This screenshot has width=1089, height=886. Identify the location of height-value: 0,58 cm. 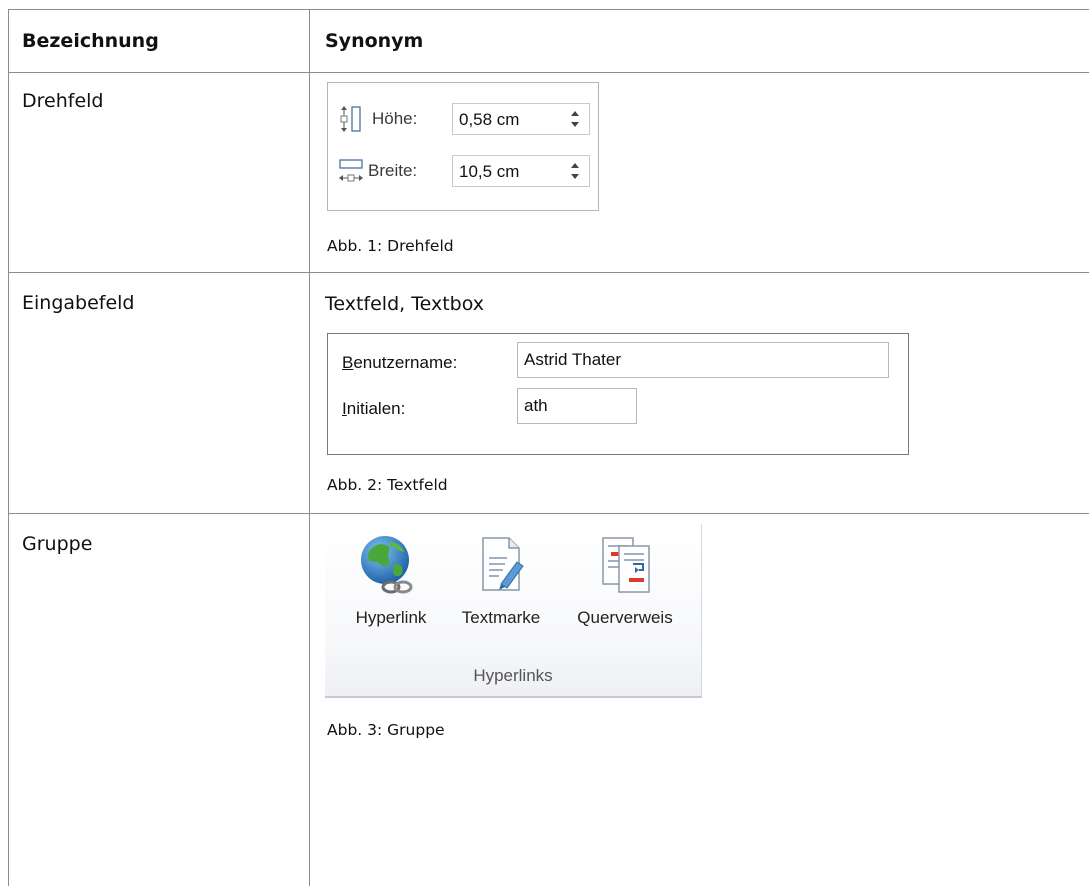
(489, 120).